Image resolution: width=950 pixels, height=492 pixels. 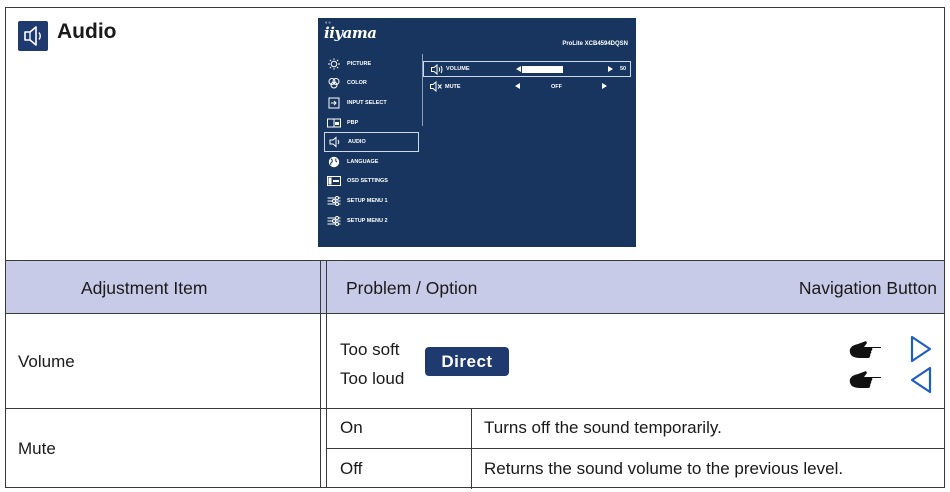 I want to click on osd-mute-row: MUTE OFF, so click(x=527, y=87).